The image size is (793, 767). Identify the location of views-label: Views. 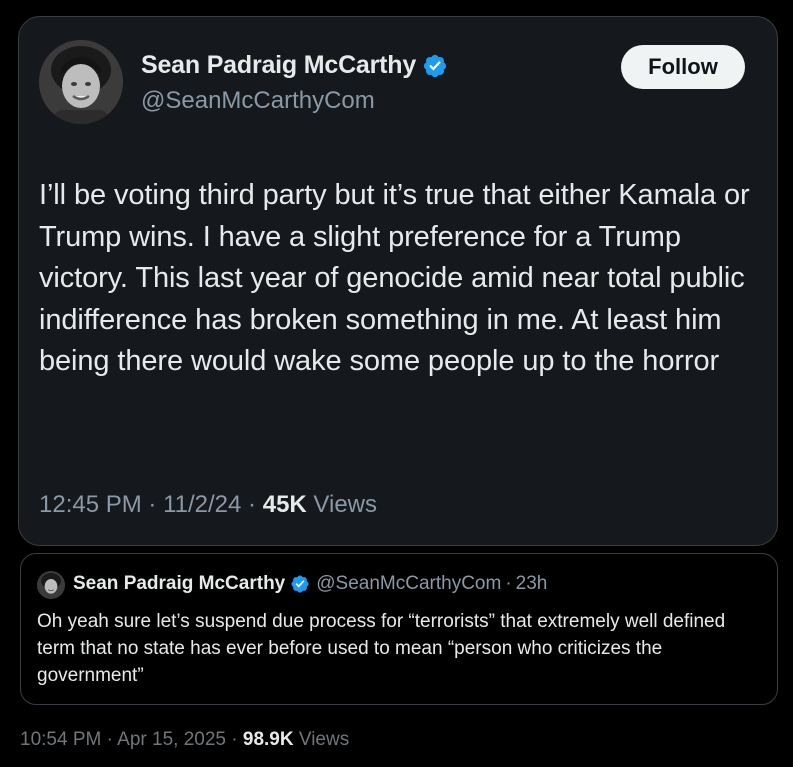
(345, 504).